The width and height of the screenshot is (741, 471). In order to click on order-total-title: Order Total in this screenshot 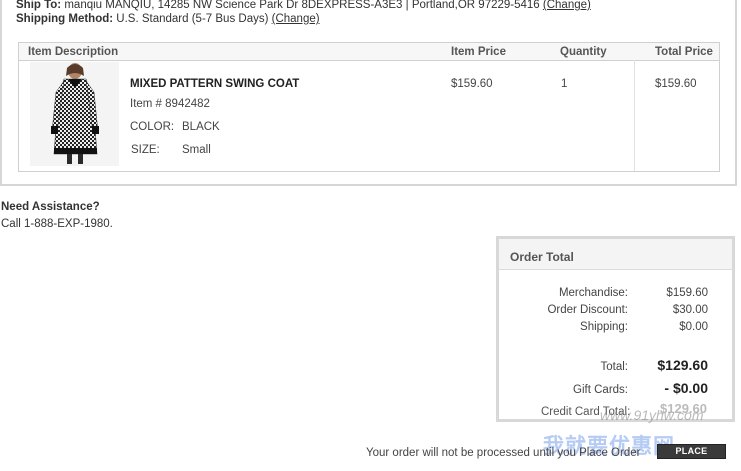, I will do `click(542, 257)`.